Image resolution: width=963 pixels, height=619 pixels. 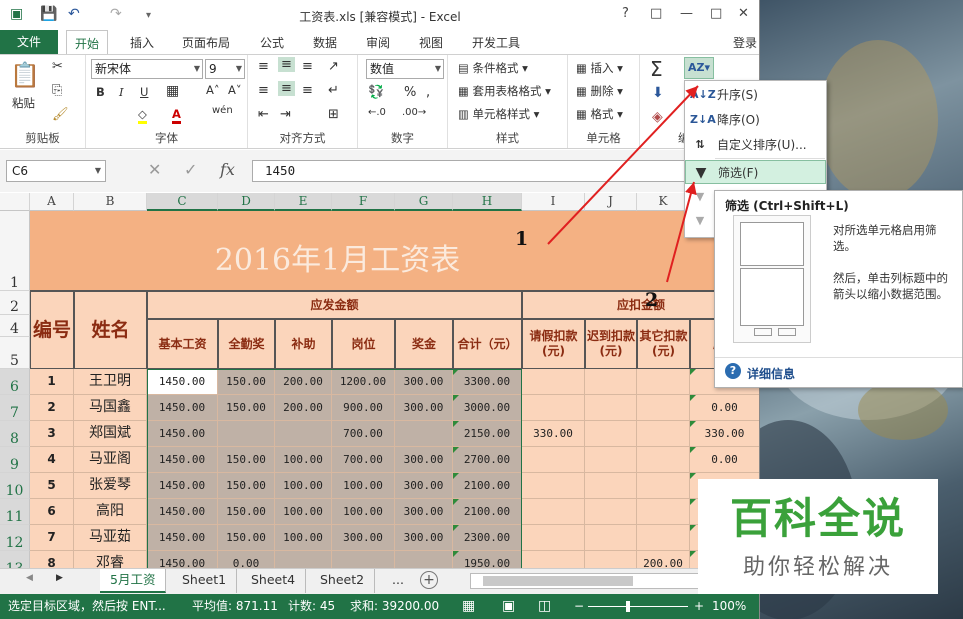 What do you see at coordinates (663, 202) in the screenshot?
I see `column-header-k: K` at bounding box center [663, 202].